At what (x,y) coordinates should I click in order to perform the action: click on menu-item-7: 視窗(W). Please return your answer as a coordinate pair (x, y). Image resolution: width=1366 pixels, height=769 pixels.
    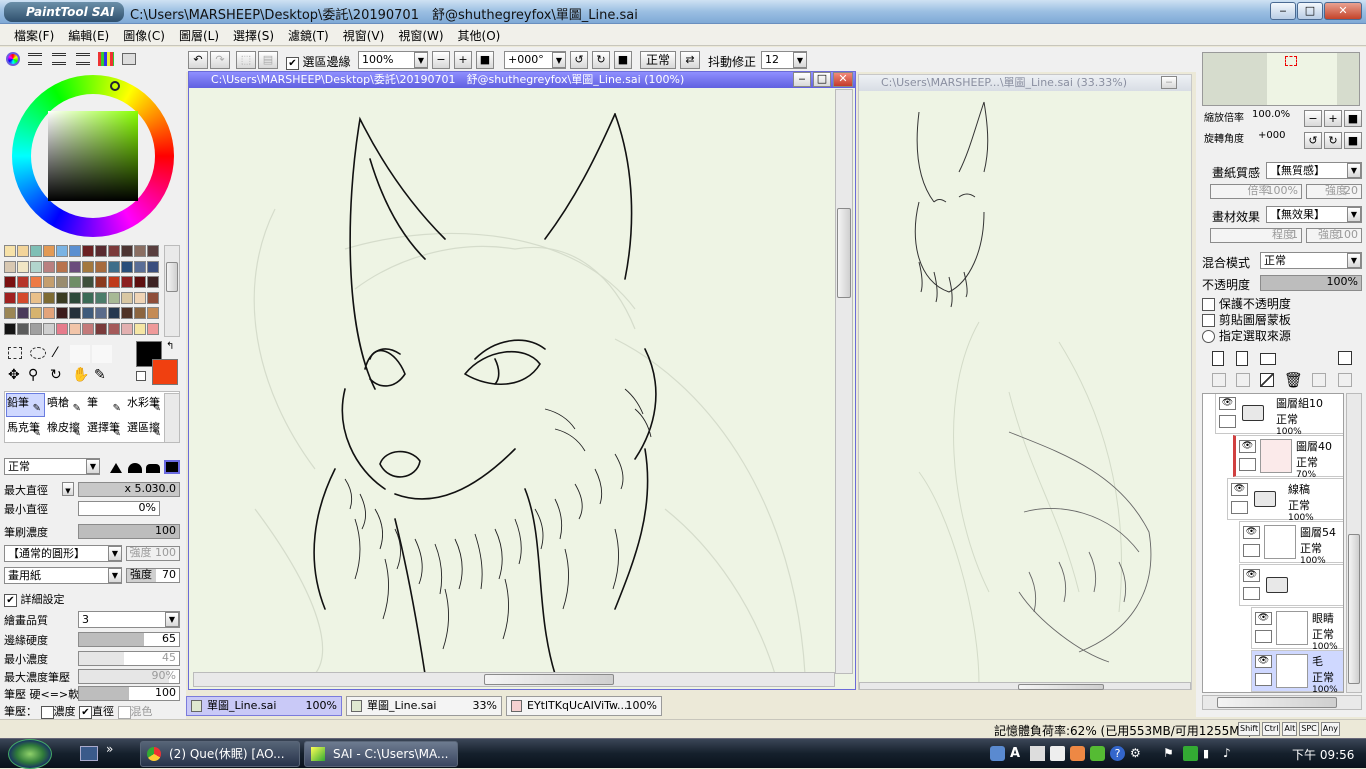
    Looking at the image, I should click on (420, 34).